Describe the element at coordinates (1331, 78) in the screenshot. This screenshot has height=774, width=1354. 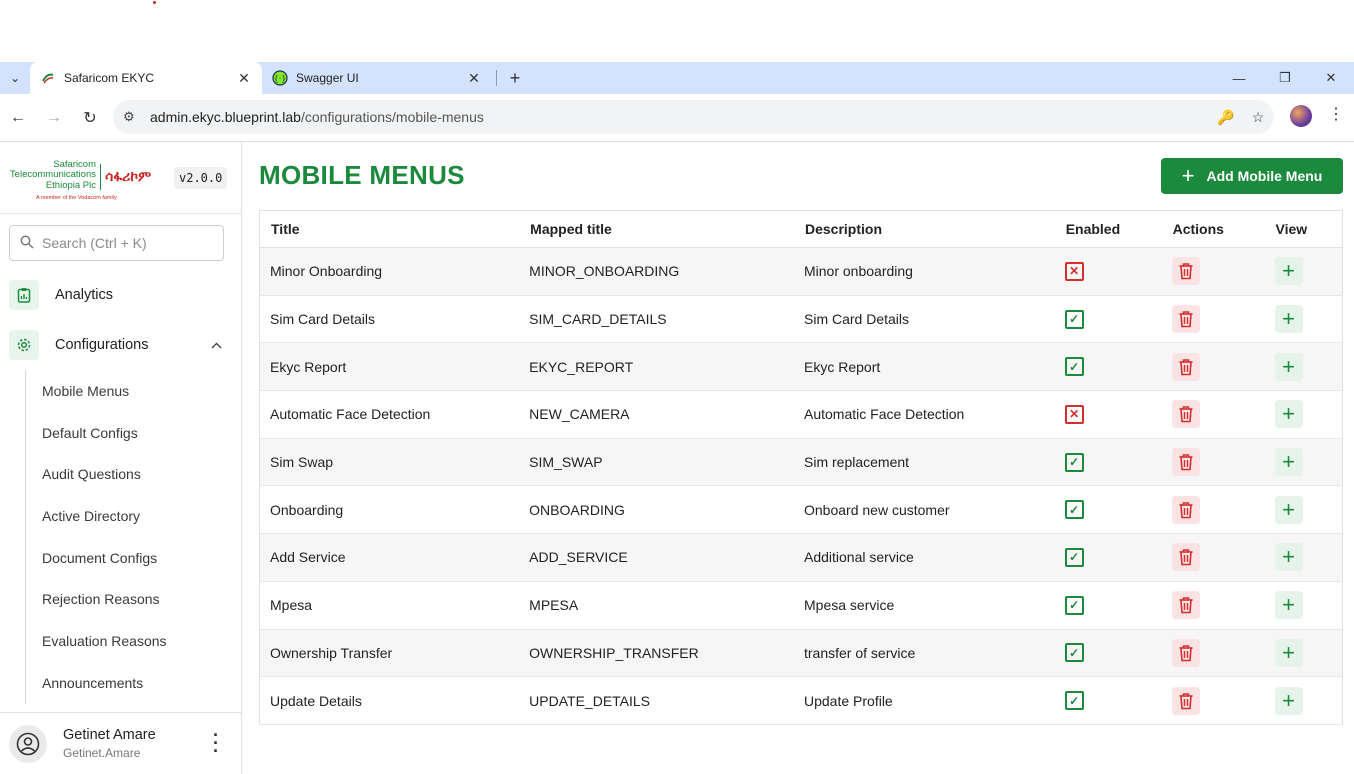
I see `close-window-icon: ✕` at that location.